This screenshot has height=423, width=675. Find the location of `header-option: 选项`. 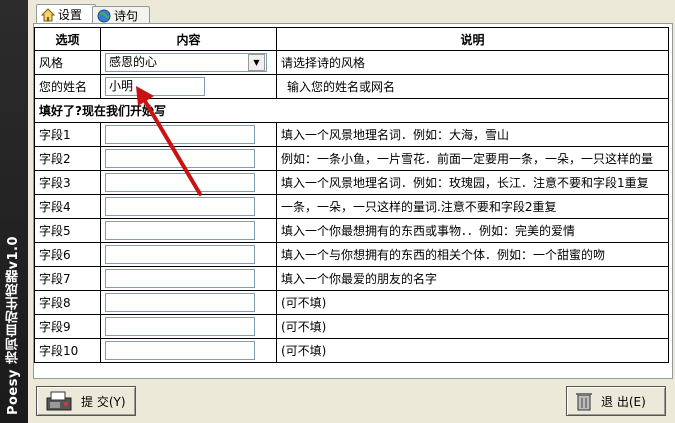

header-option: 选项 is located at coordinates (67, 39).